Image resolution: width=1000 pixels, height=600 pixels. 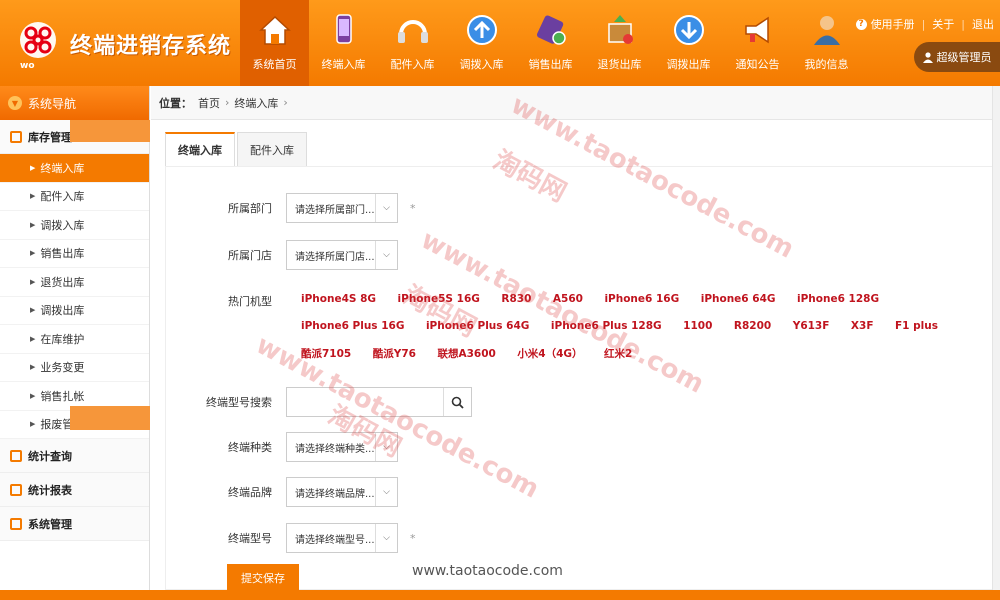 I want to click on hot-model-link: iPhone6 Plus 64G, so click(x=477, y=326).